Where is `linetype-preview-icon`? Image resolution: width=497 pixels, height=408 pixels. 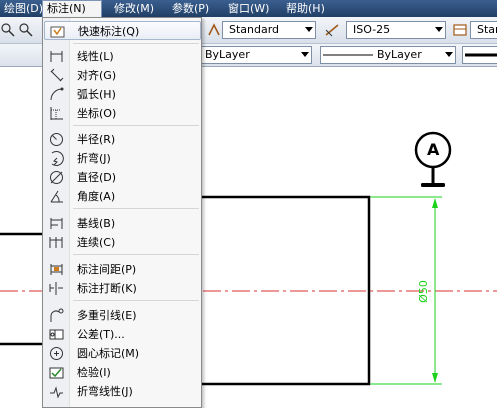
linetype-preview-icon is located at coordinates (348, 55).